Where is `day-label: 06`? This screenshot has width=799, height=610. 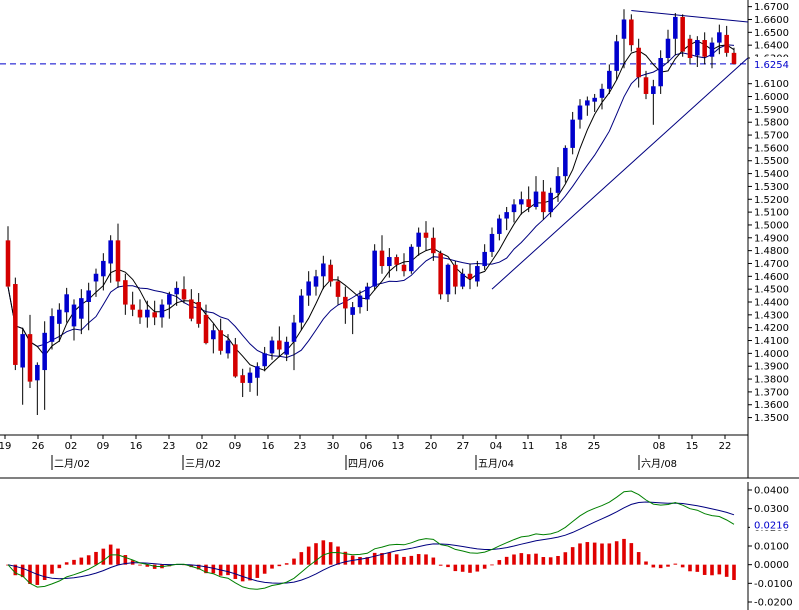 day-label: 06 is located at coordinates (366, 446).